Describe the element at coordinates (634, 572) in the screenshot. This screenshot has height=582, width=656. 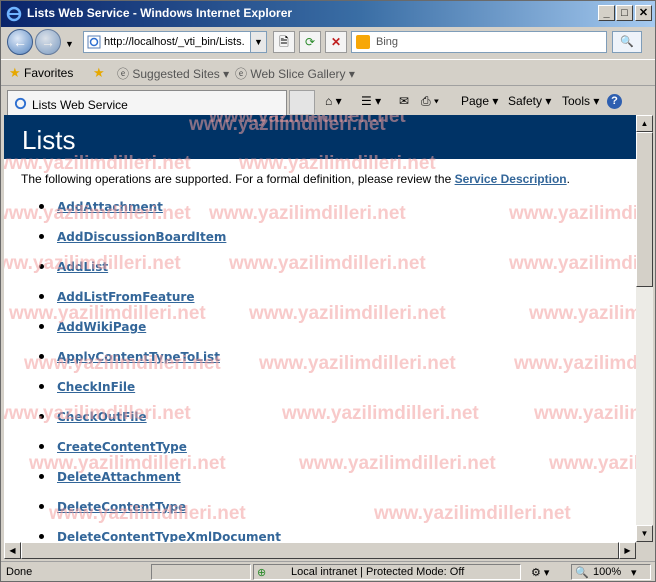
I see `zoom-dropdown-icon: ▾` at that location.